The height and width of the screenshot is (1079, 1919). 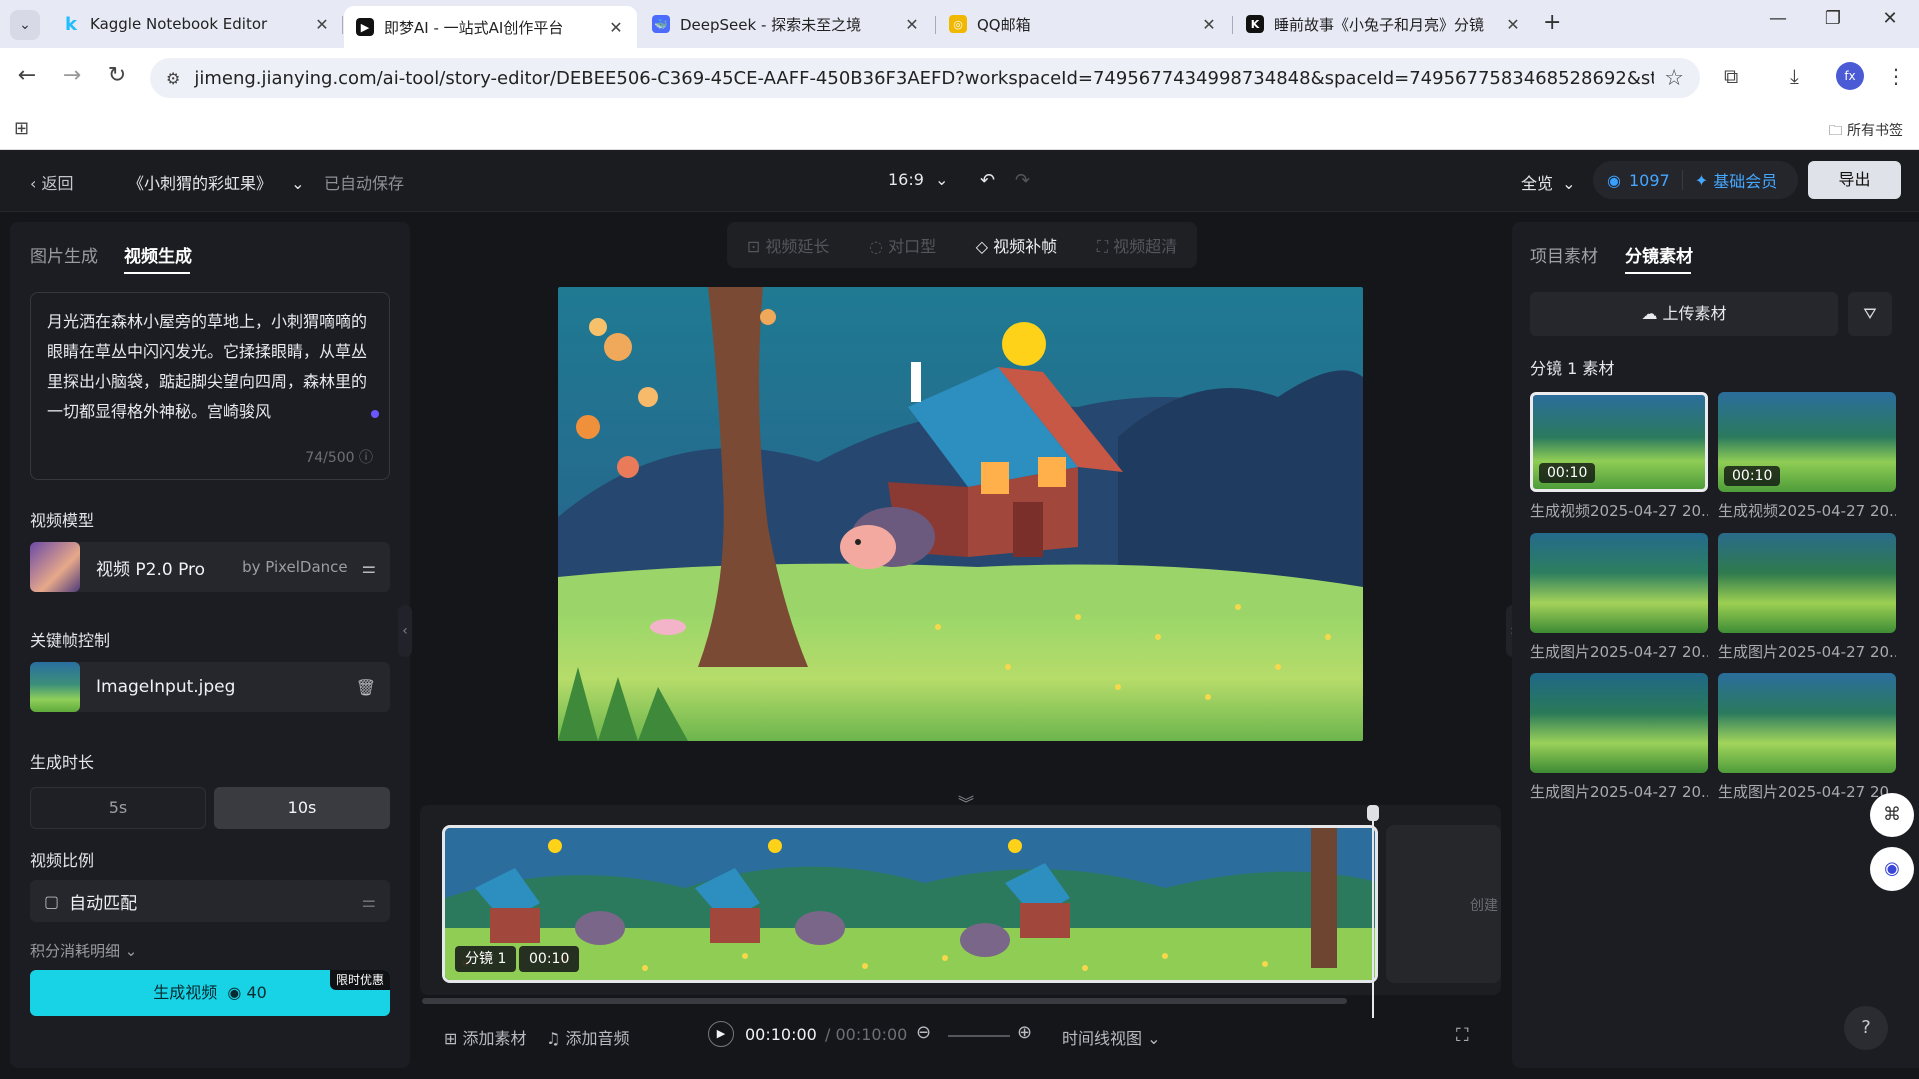 I want to click on browser-tab-jimeng: ▶ 即梦AI - 一站式AI创作平台 ✕, so click(x=490, y=27).